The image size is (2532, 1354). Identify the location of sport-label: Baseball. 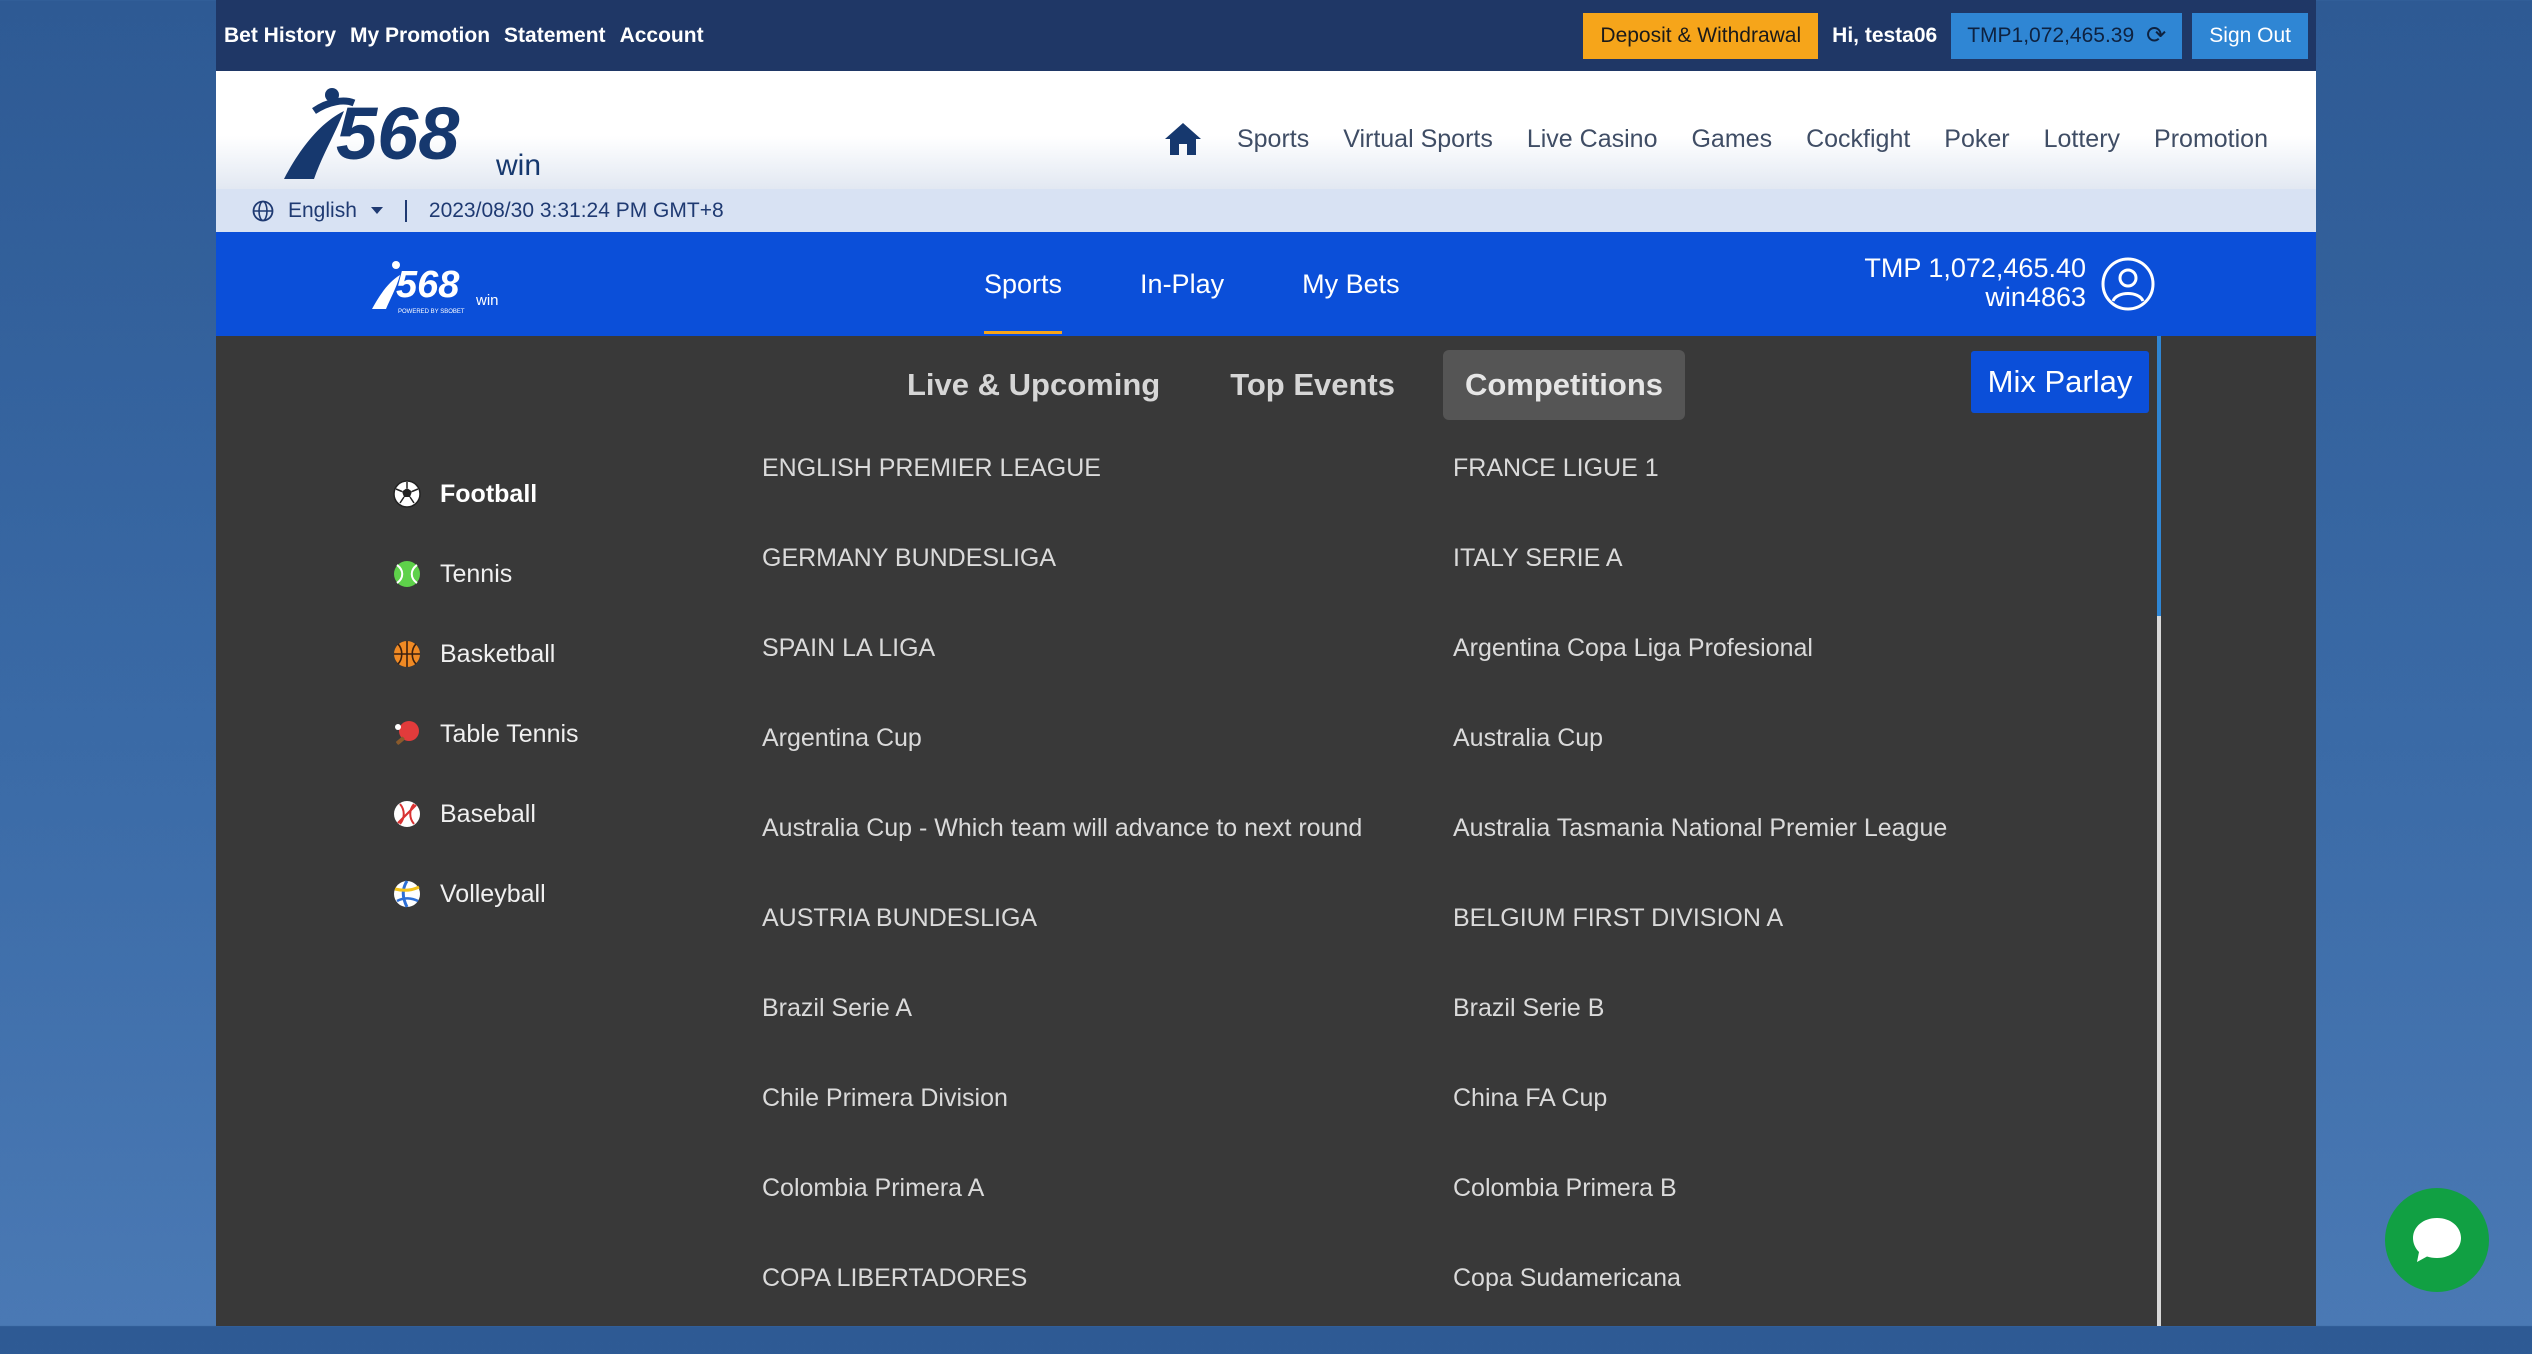
(488, 813).